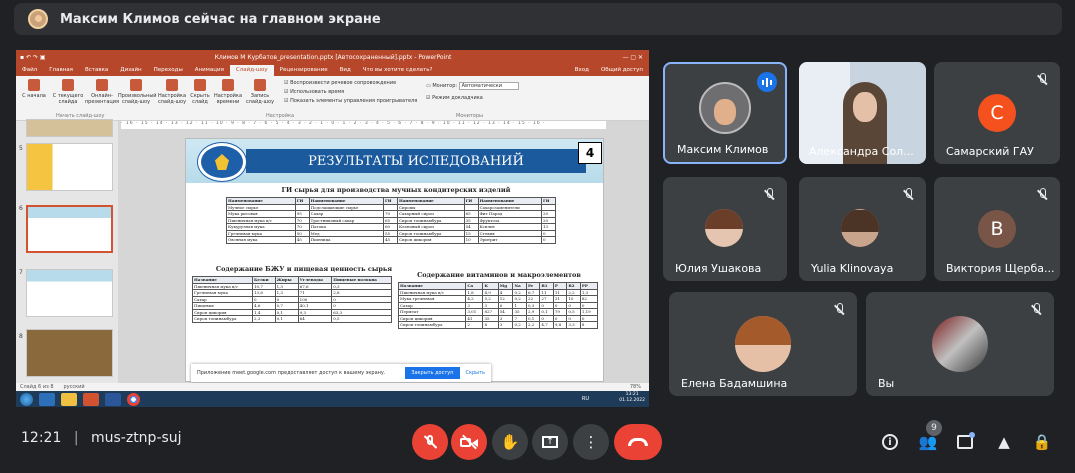  I want to click on hand-icon: ✋, so click(510, 442).